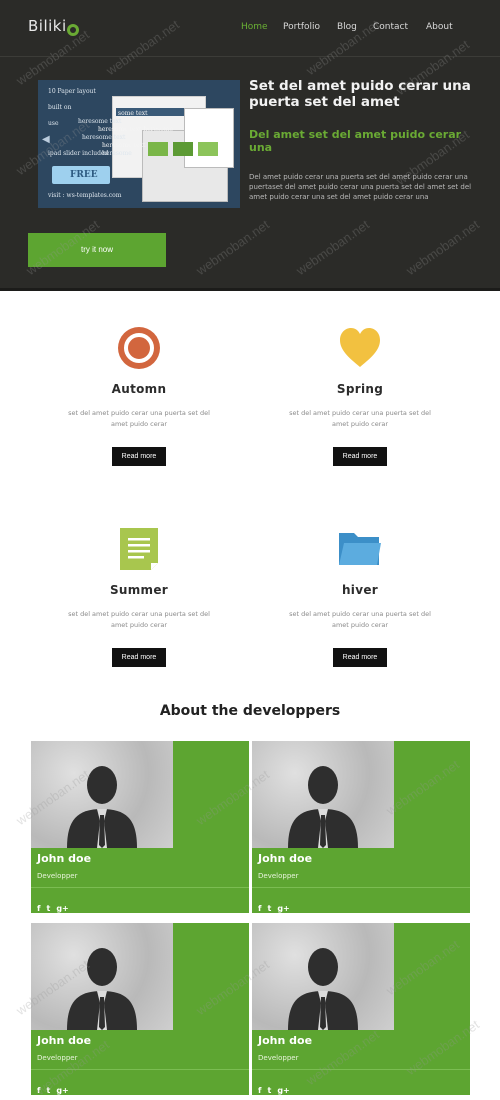  Describe the element at coordinates (72, 91) in the screenshot. I see `slider-text: 10 Paper layout` at that location.